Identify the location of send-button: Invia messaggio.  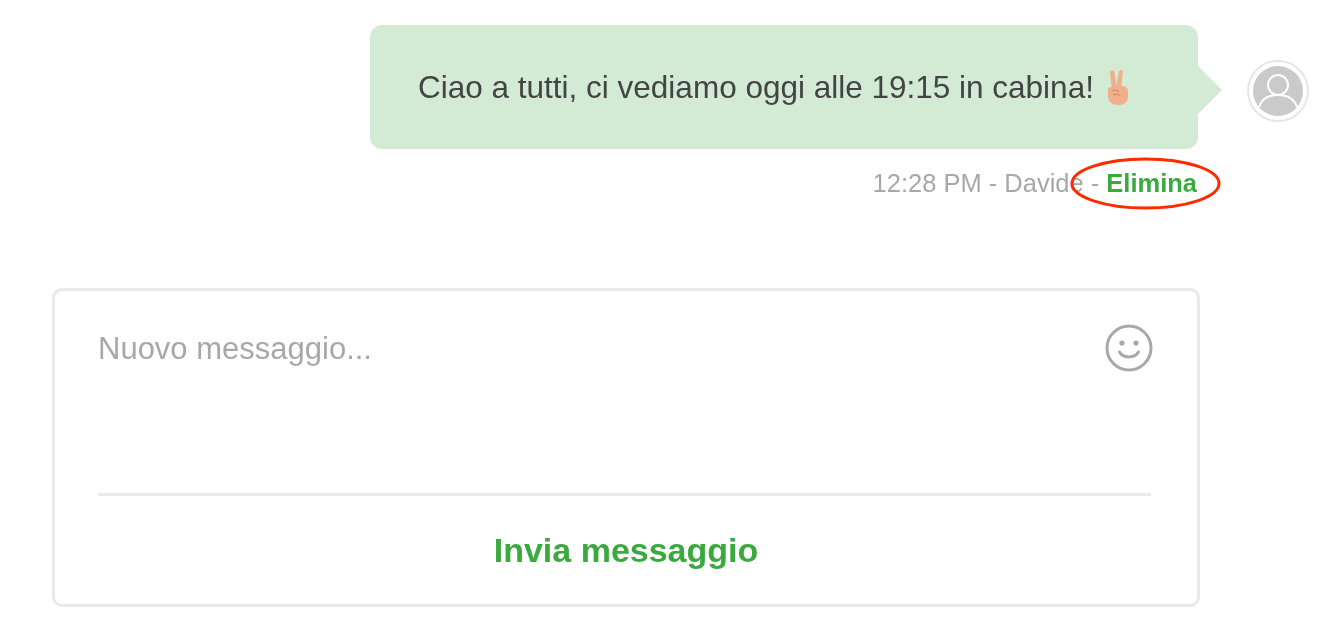
(626, 550).